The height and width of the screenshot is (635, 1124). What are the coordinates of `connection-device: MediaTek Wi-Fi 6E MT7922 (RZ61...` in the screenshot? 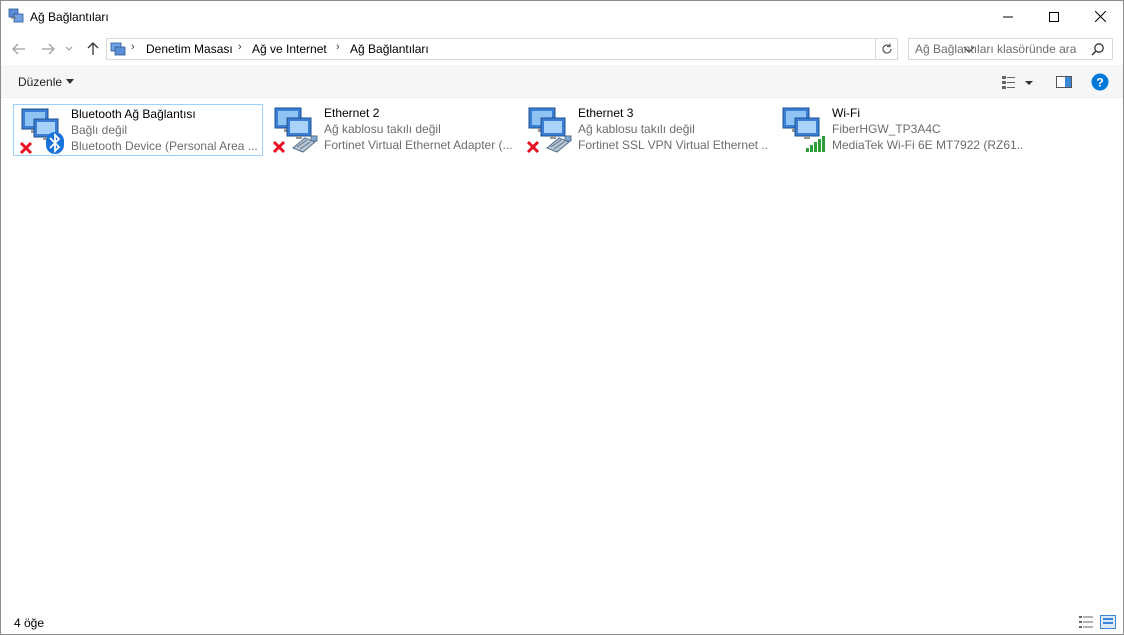 It's located at (927, 145).